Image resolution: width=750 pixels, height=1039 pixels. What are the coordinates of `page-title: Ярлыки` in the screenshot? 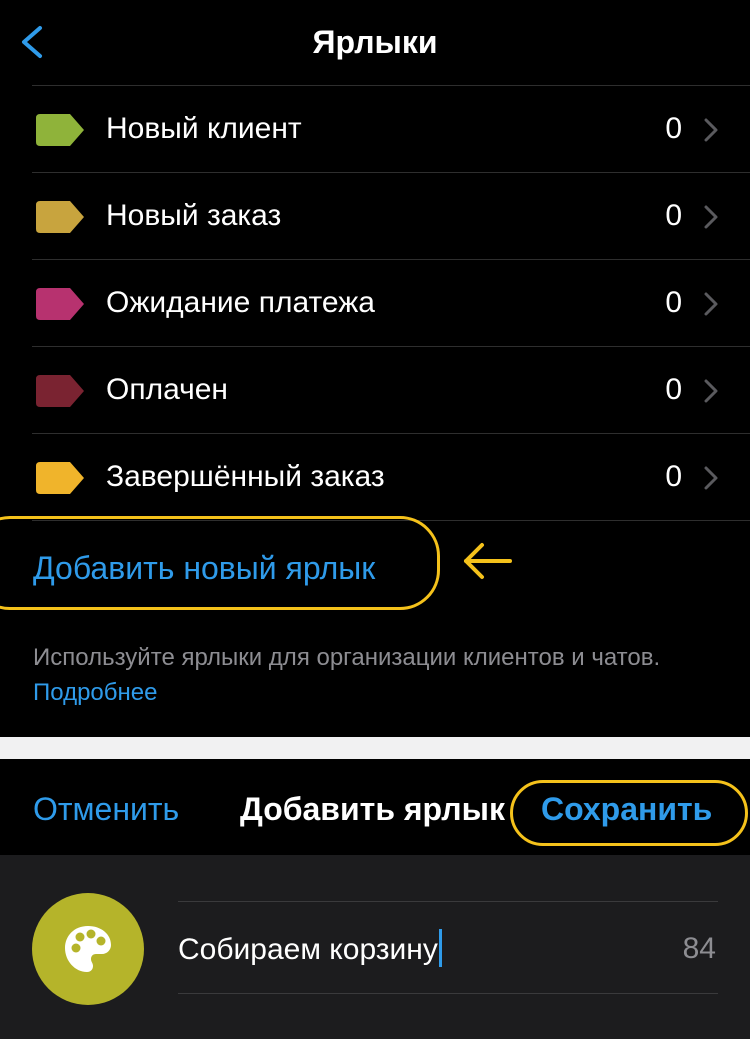 It's located at (375, 42).